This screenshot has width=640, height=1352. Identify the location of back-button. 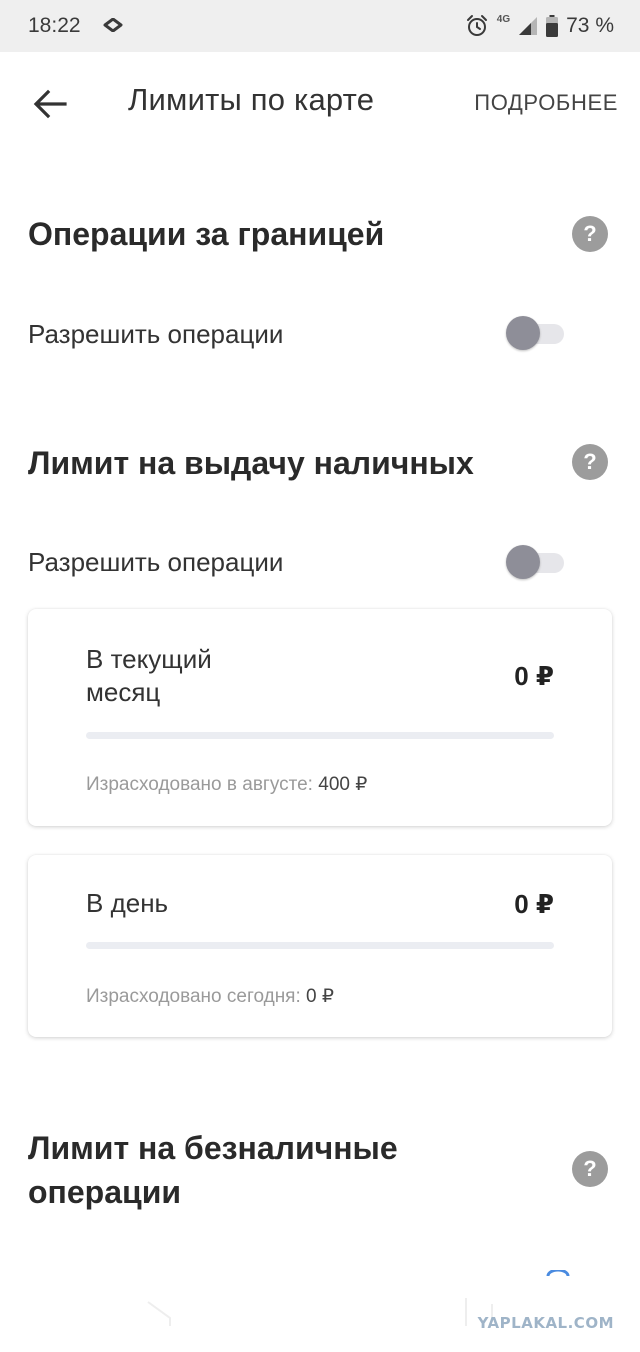
(50, 104).